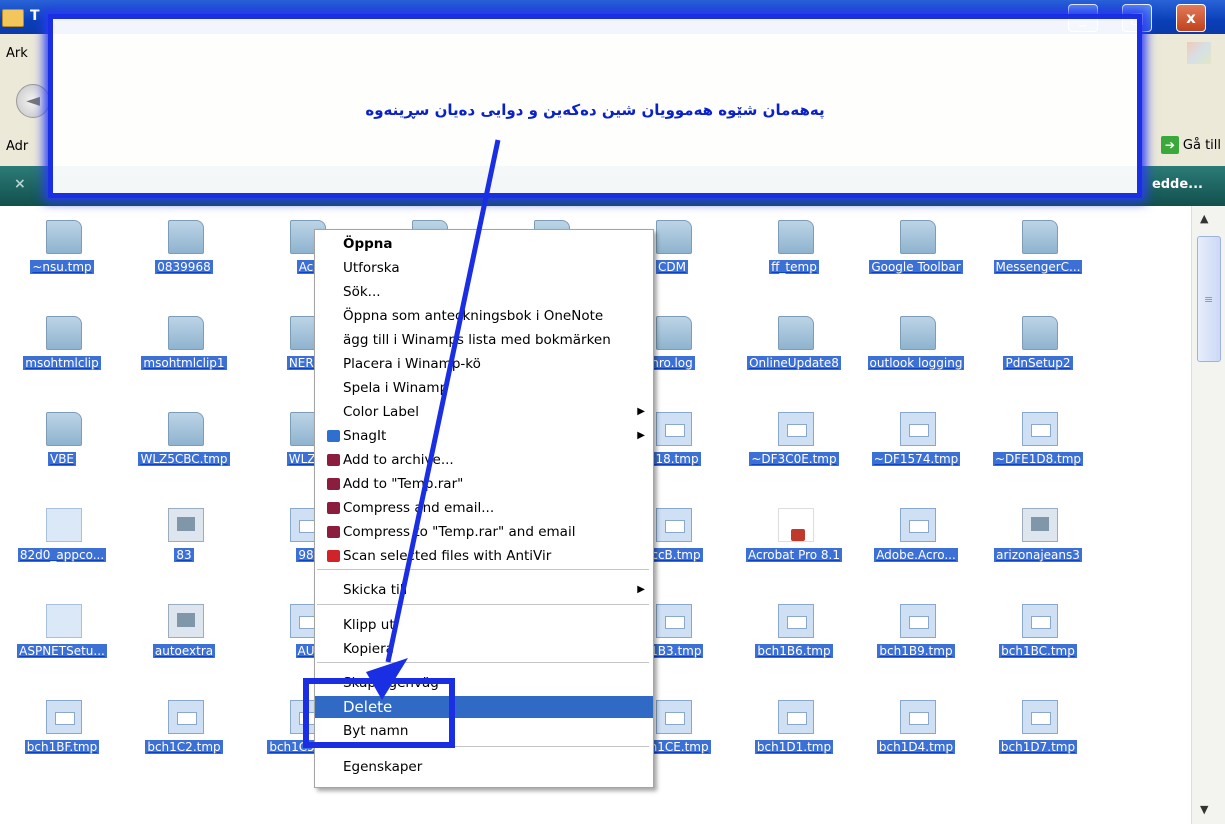 Image resolution: width=1225 pixels, height=824 pixels. Describe the element at coordinates (379, 713) in the screenshot. I see `delete-highlight-box` at that location.